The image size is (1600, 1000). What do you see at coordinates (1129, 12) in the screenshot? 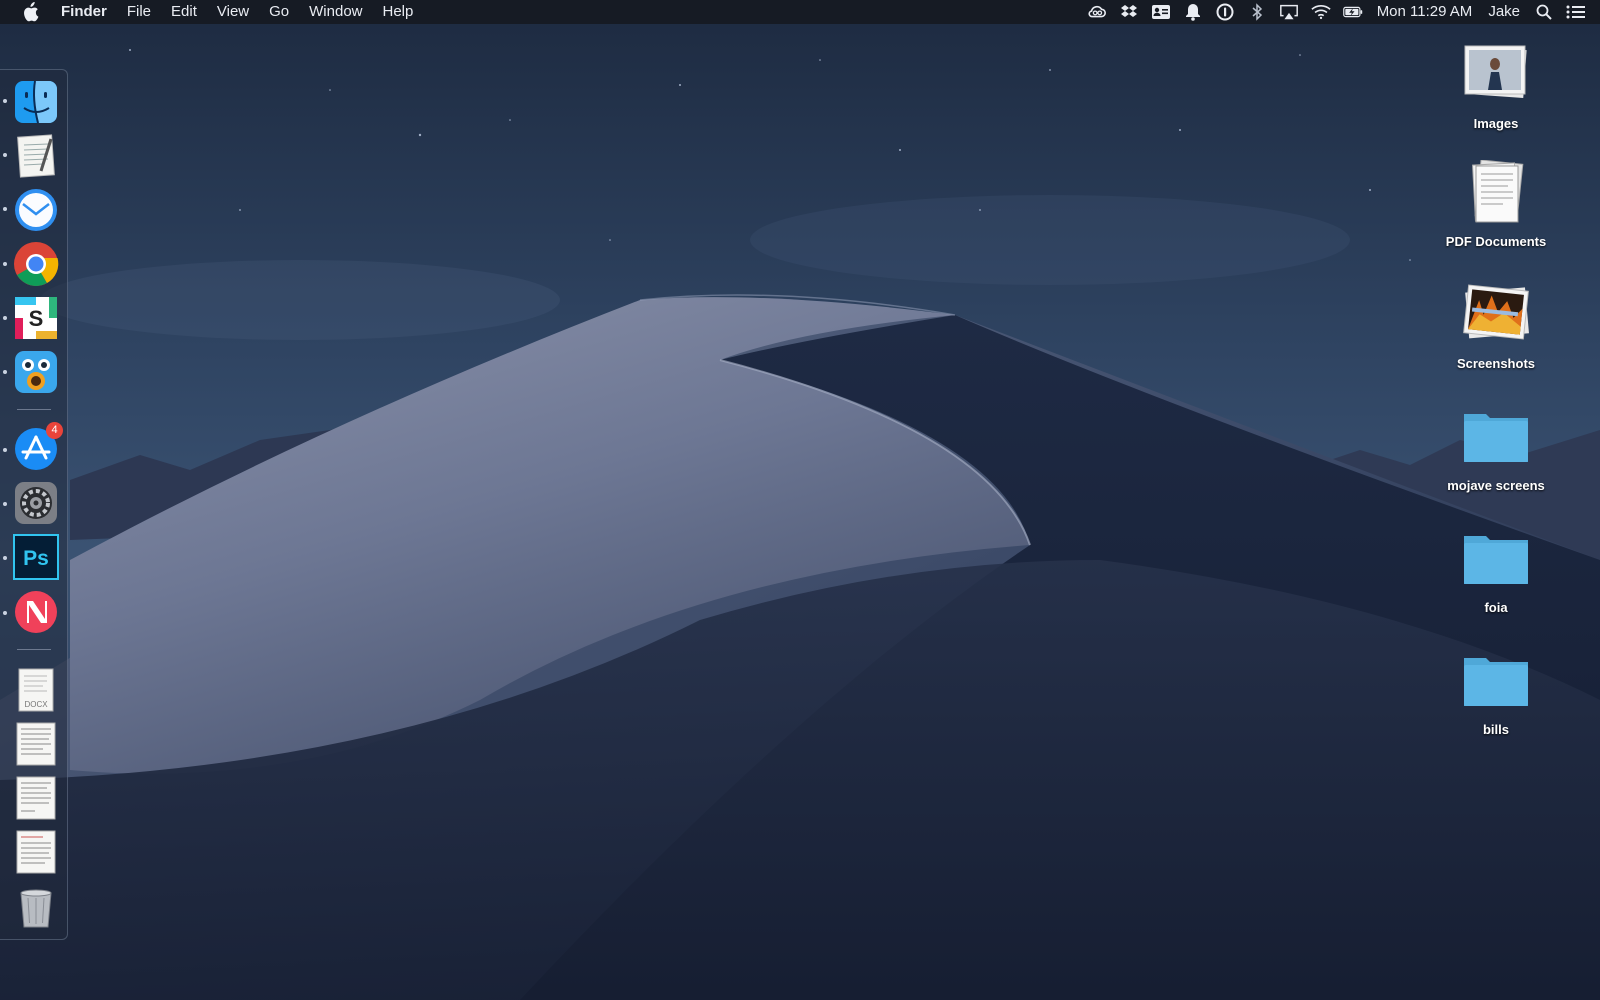
I see `dropbox-icon` at bounding box center [1129, 12].